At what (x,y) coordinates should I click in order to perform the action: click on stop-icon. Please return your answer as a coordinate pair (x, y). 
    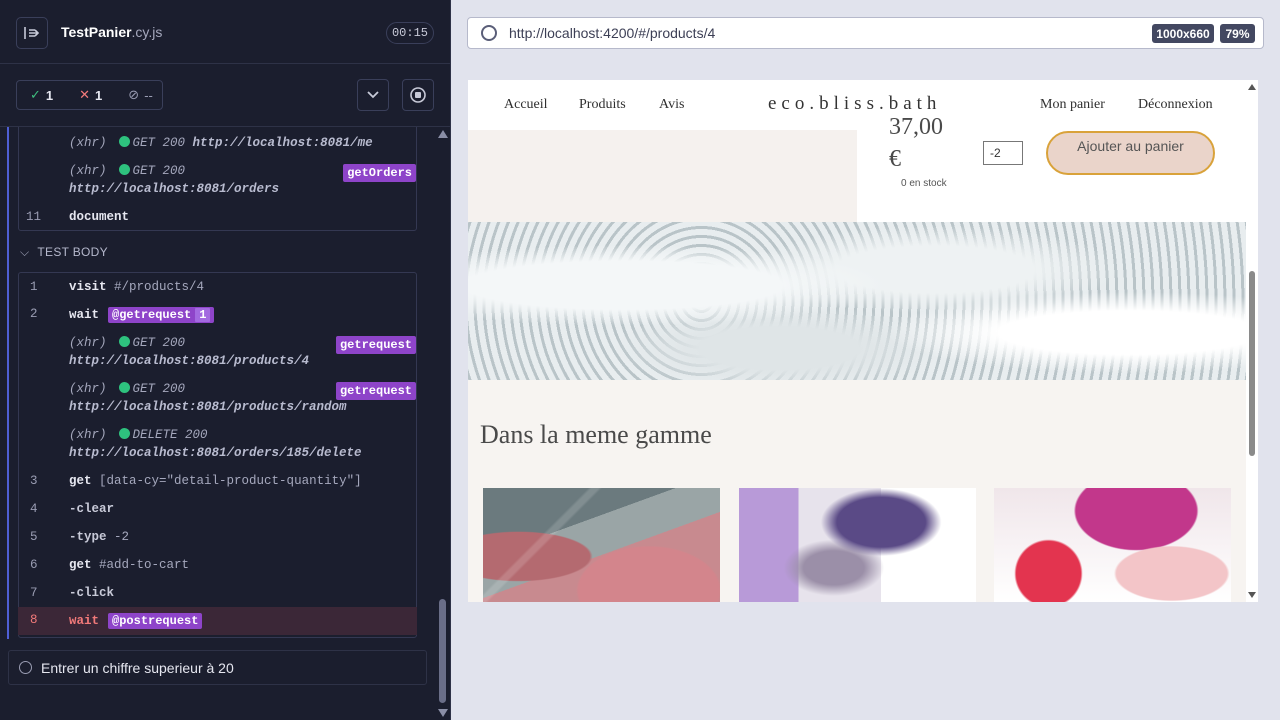
    Looking at the image, I should click on (418, 95).